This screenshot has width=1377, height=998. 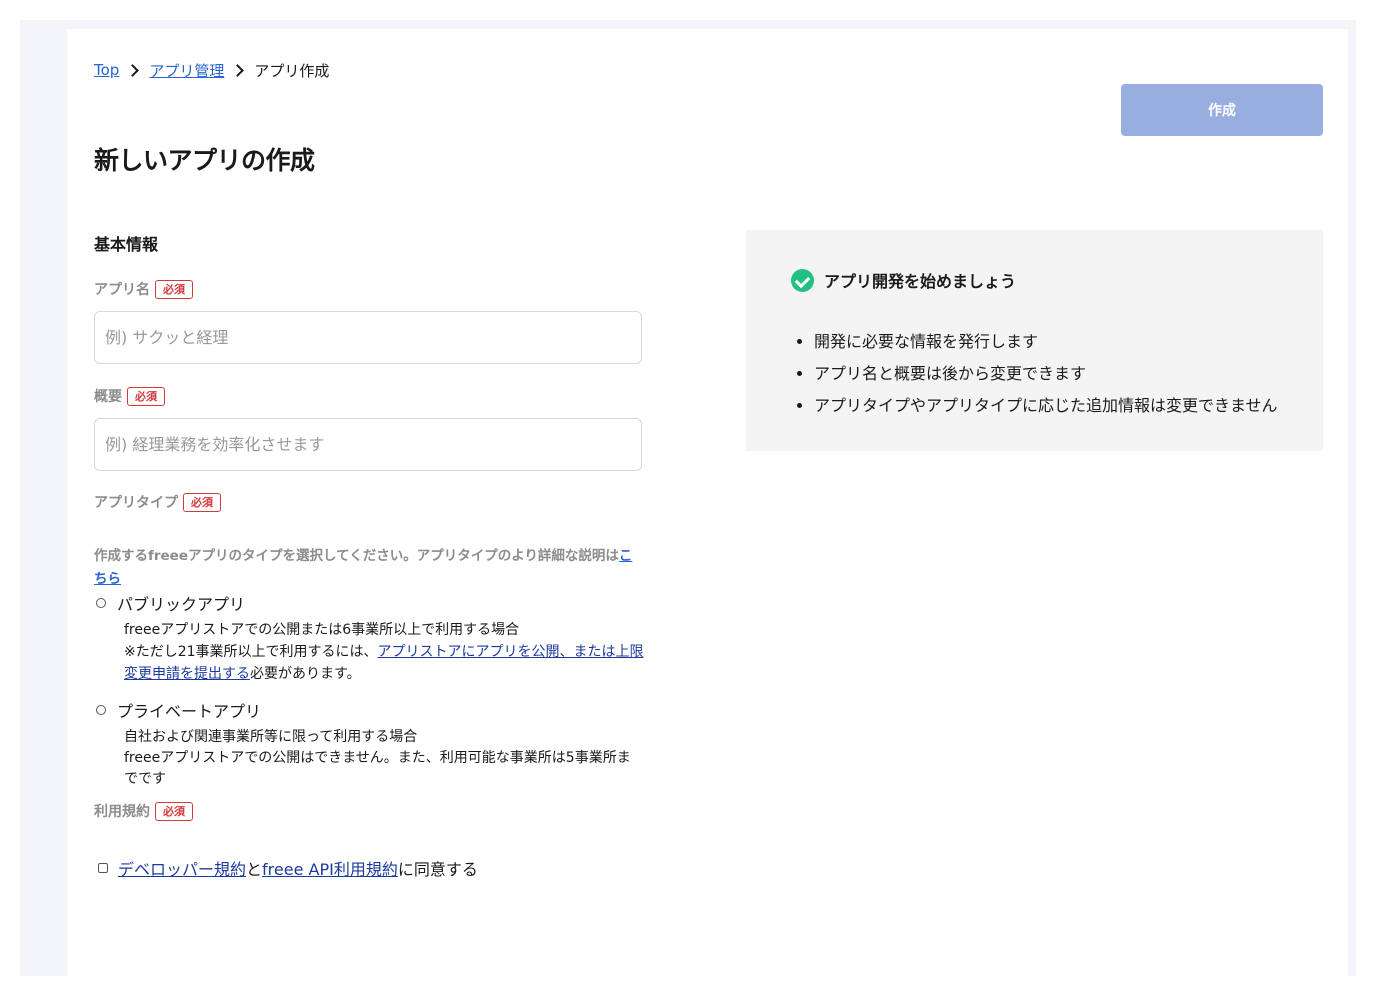 What do you see at coordinates (122, 290) in the screenshot?
I see `app-name-label-text: アプリ名` at bounding box center [122, 290].